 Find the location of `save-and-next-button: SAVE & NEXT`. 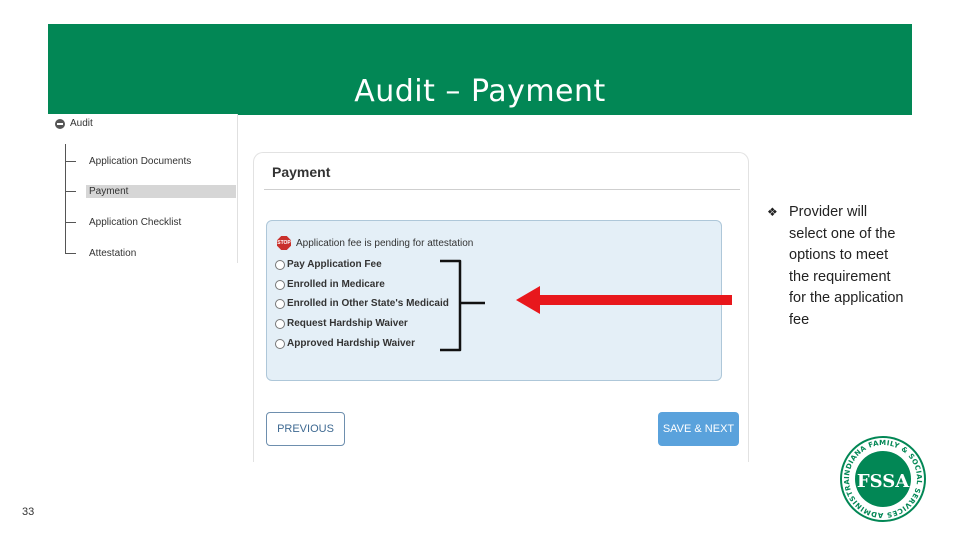

save-and-next-button: SAVE & NEXT is located at coordinates (698, 429).